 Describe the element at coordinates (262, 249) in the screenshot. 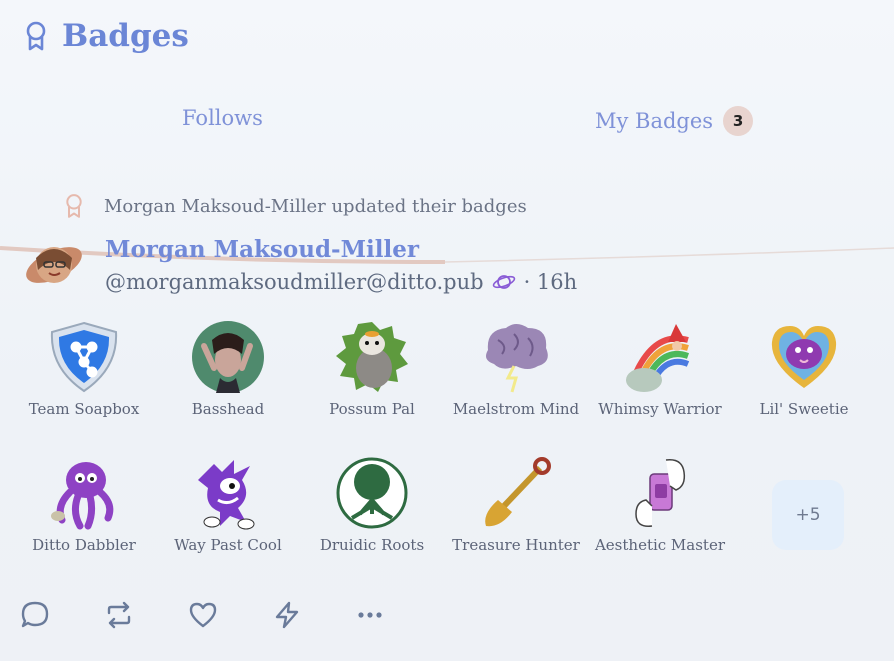

I see `user-name: Morgan Maksoud-Miller` at that location.